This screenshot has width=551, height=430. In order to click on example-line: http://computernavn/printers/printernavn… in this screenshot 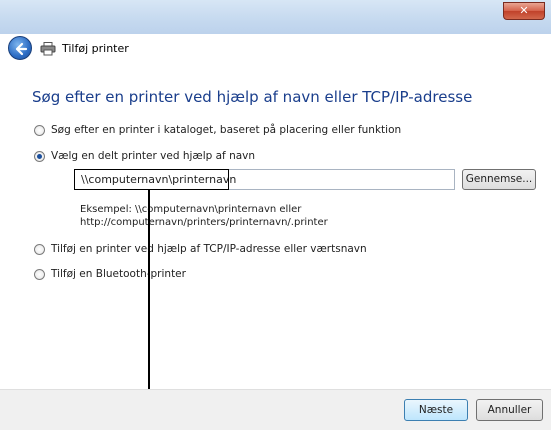, I will do `click(204, 222)`.